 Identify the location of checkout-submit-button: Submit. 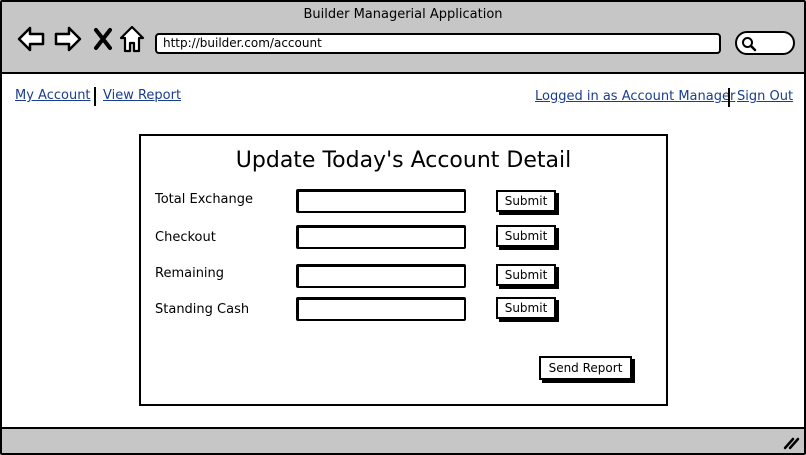
(526, 236).